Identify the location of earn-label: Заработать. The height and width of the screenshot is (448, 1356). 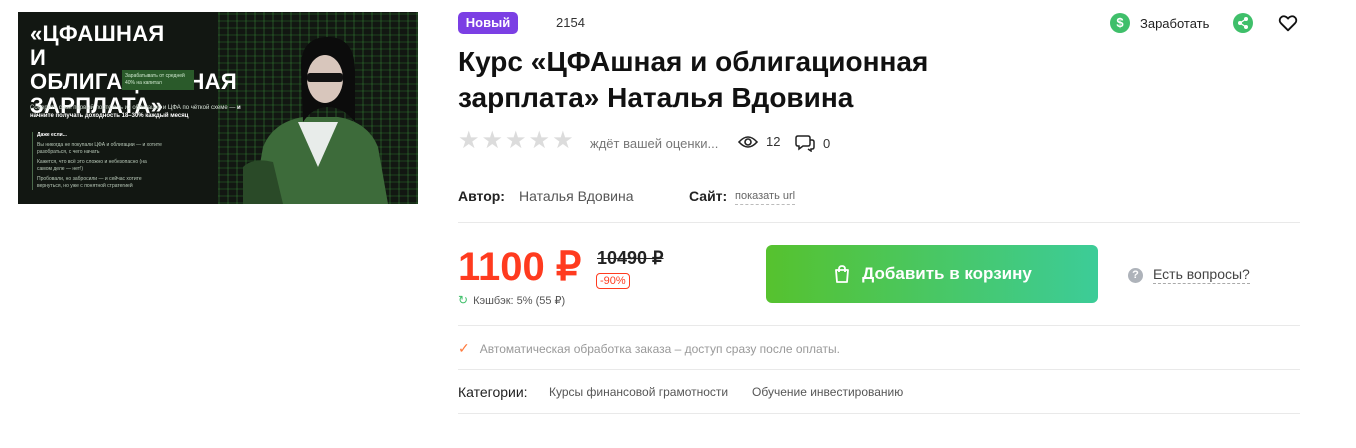
(1175, 23).